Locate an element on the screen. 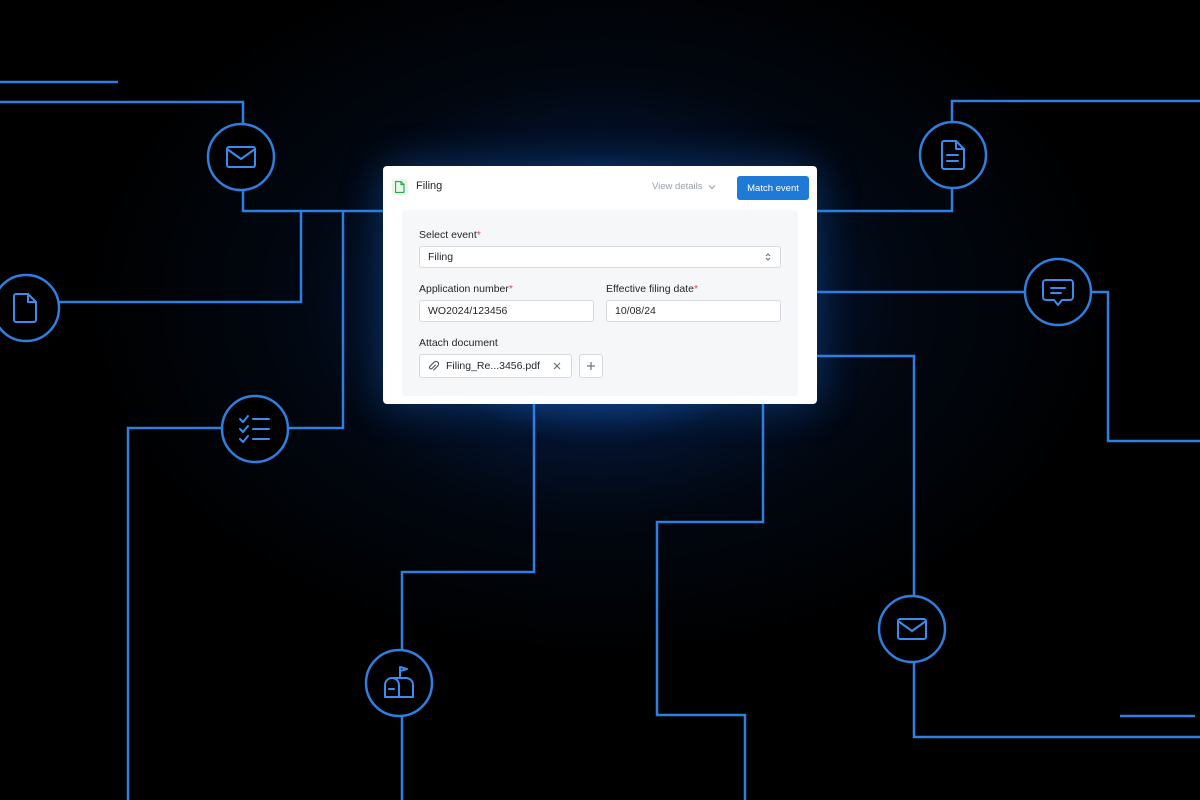 This screenshot has width=1200, height=800. select-event-dropdown: Filing is located at coordinates (600, 257).